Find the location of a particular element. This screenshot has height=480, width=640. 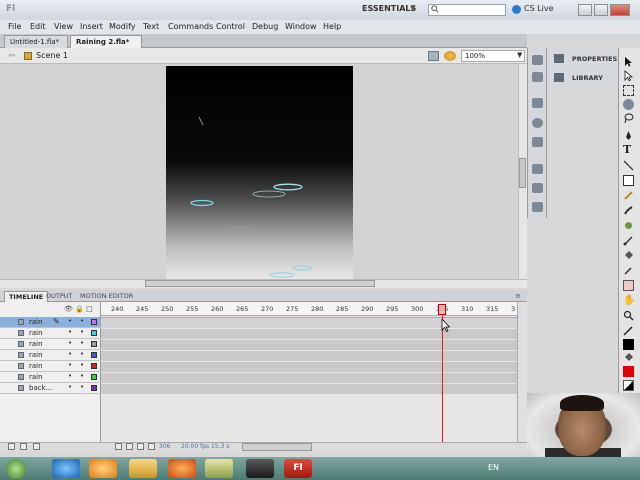

tab-motion-editor: MOTION EDITOR is located at coordinates (106, 296).